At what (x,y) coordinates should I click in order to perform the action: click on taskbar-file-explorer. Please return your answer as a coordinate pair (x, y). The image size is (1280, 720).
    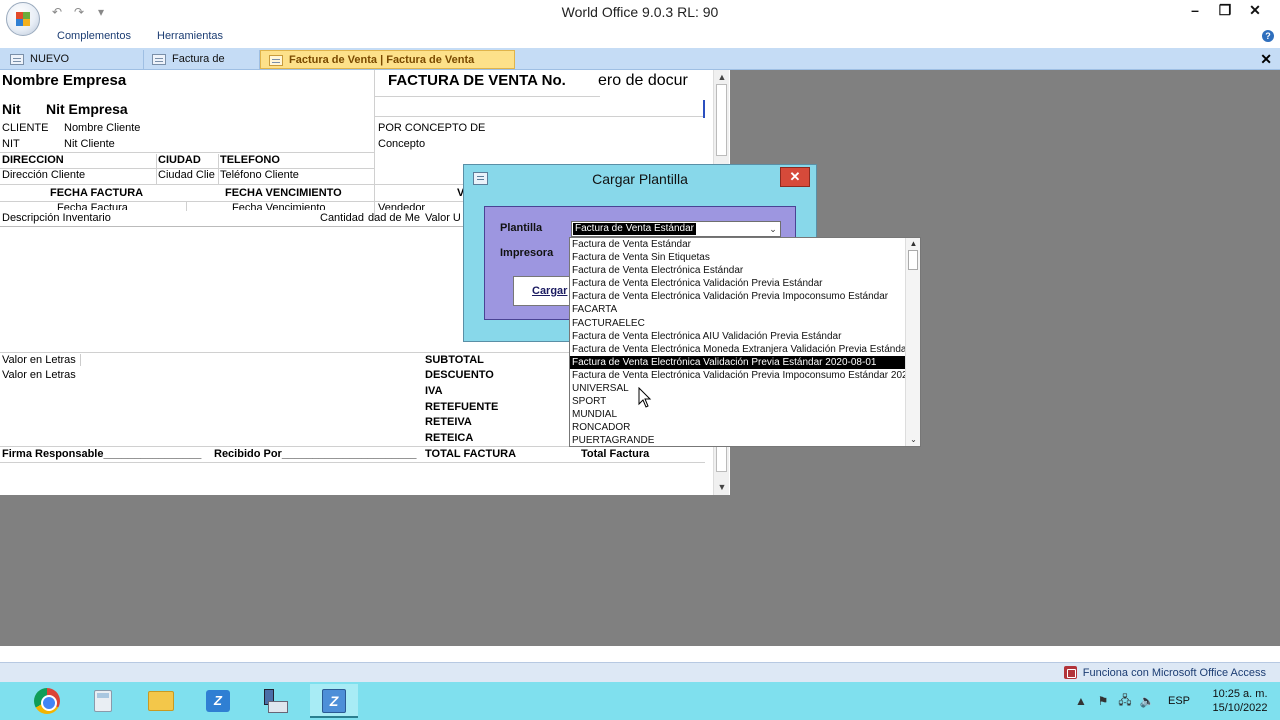
    Looking at the image, I should click on (160, 701).